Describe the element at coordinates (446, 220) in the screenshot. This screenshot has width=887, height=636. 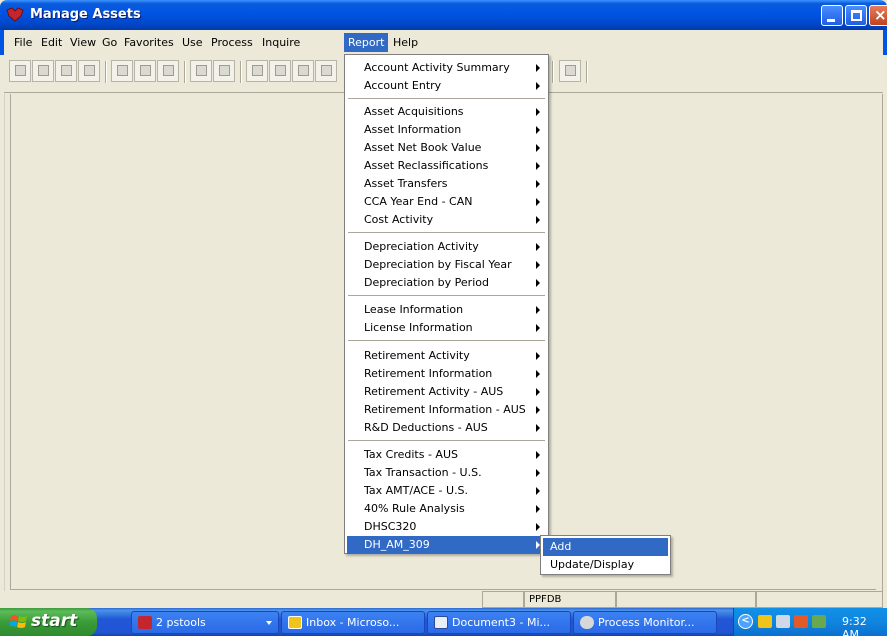
I see `menu-item-cost-activity: Cost Activity` at that location.